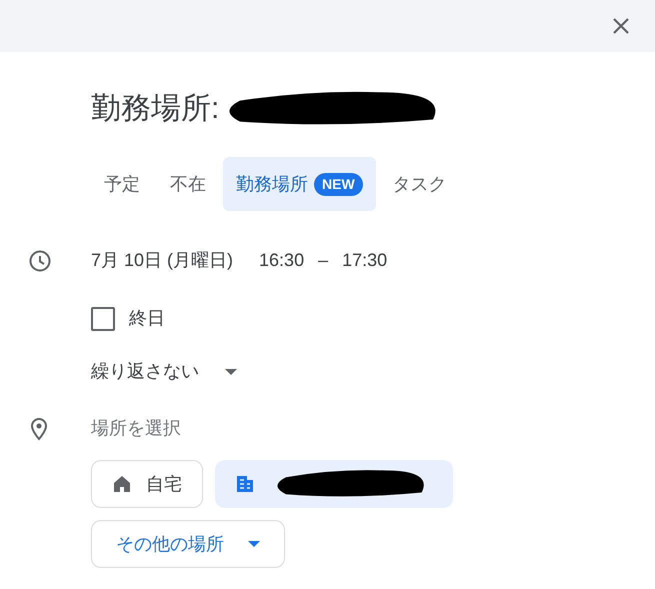 This screenshot has width=655, height=589. I want to click on house-icon, so click(122, 484).